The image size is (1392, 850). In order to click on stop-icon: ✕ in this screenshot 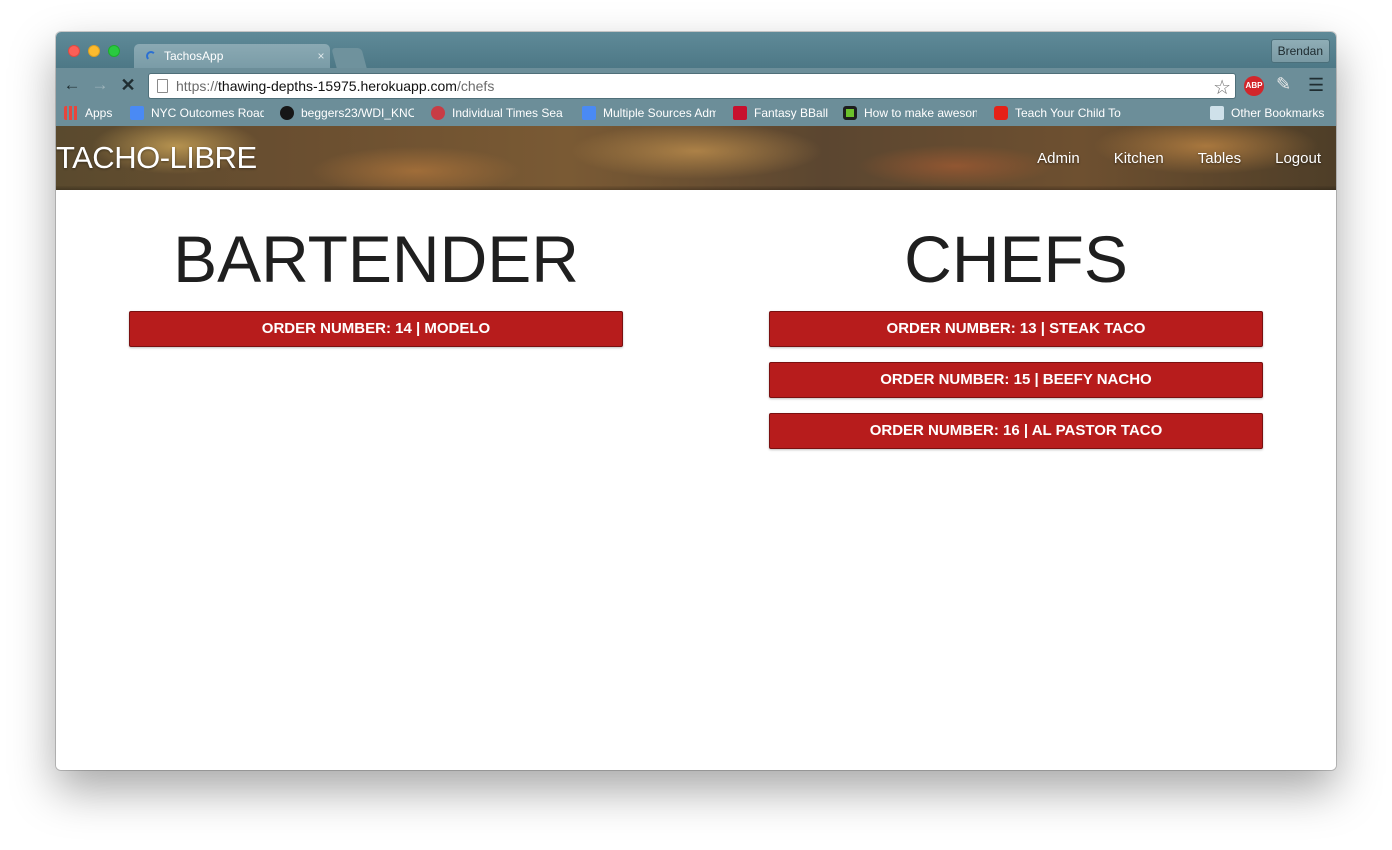, I will do `click(128, 85)`.